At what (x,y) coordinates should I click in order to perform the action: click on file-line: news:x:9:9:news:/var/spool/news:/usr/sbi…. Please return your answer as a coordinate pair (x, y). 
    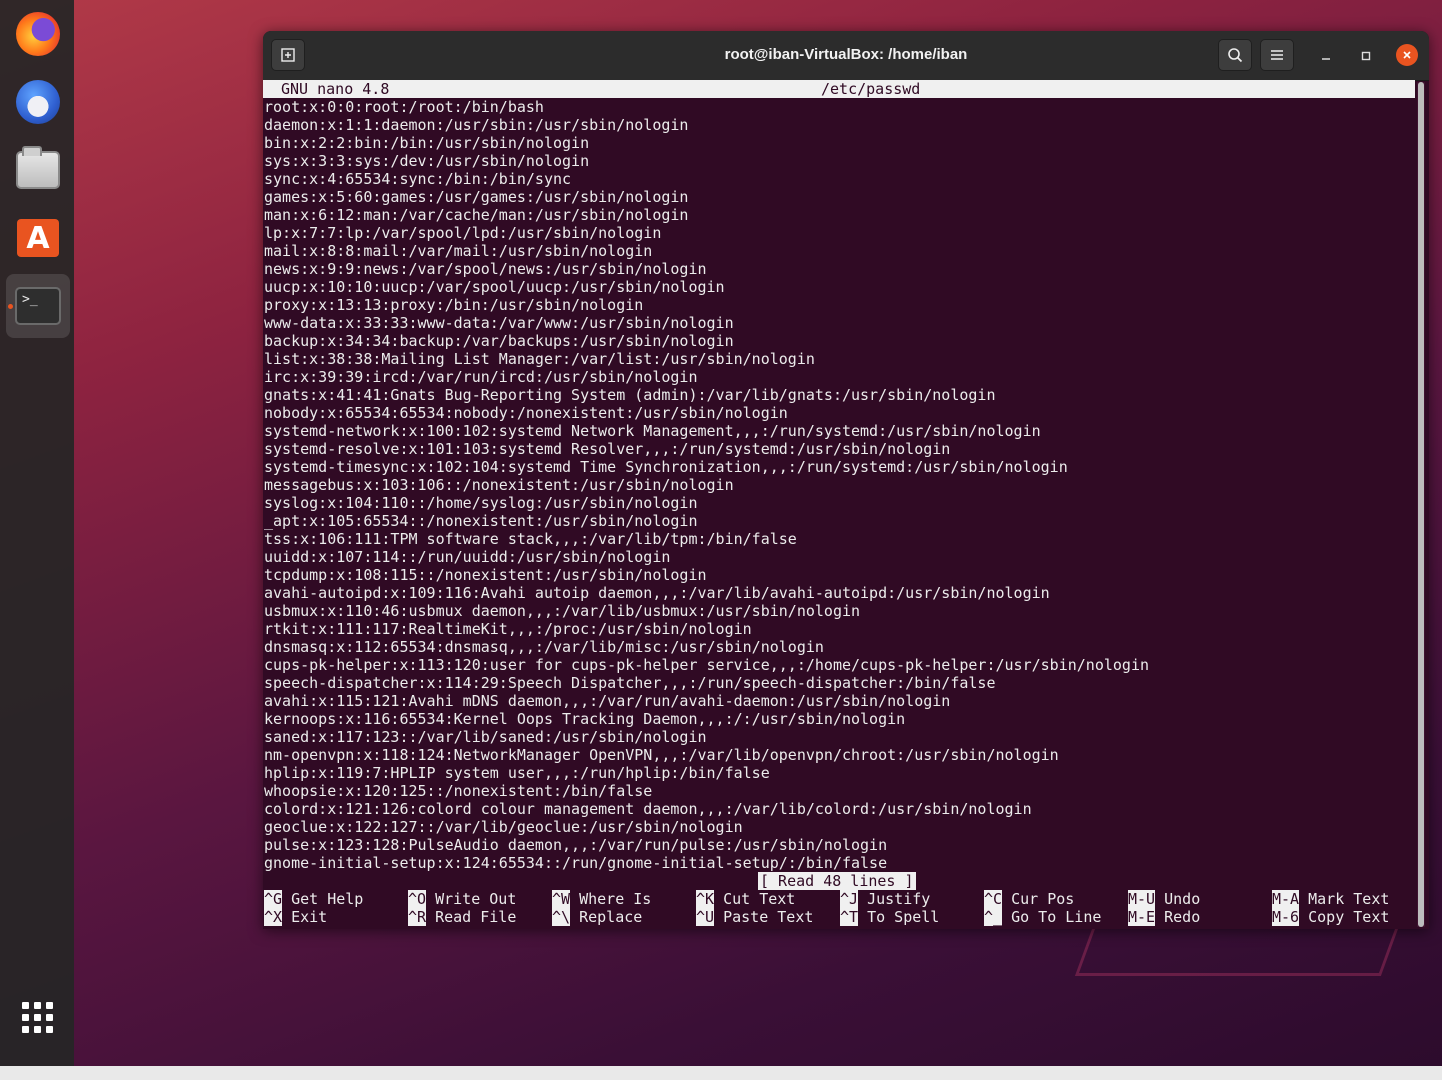
    Looking at the image, I should click on (839, 269).